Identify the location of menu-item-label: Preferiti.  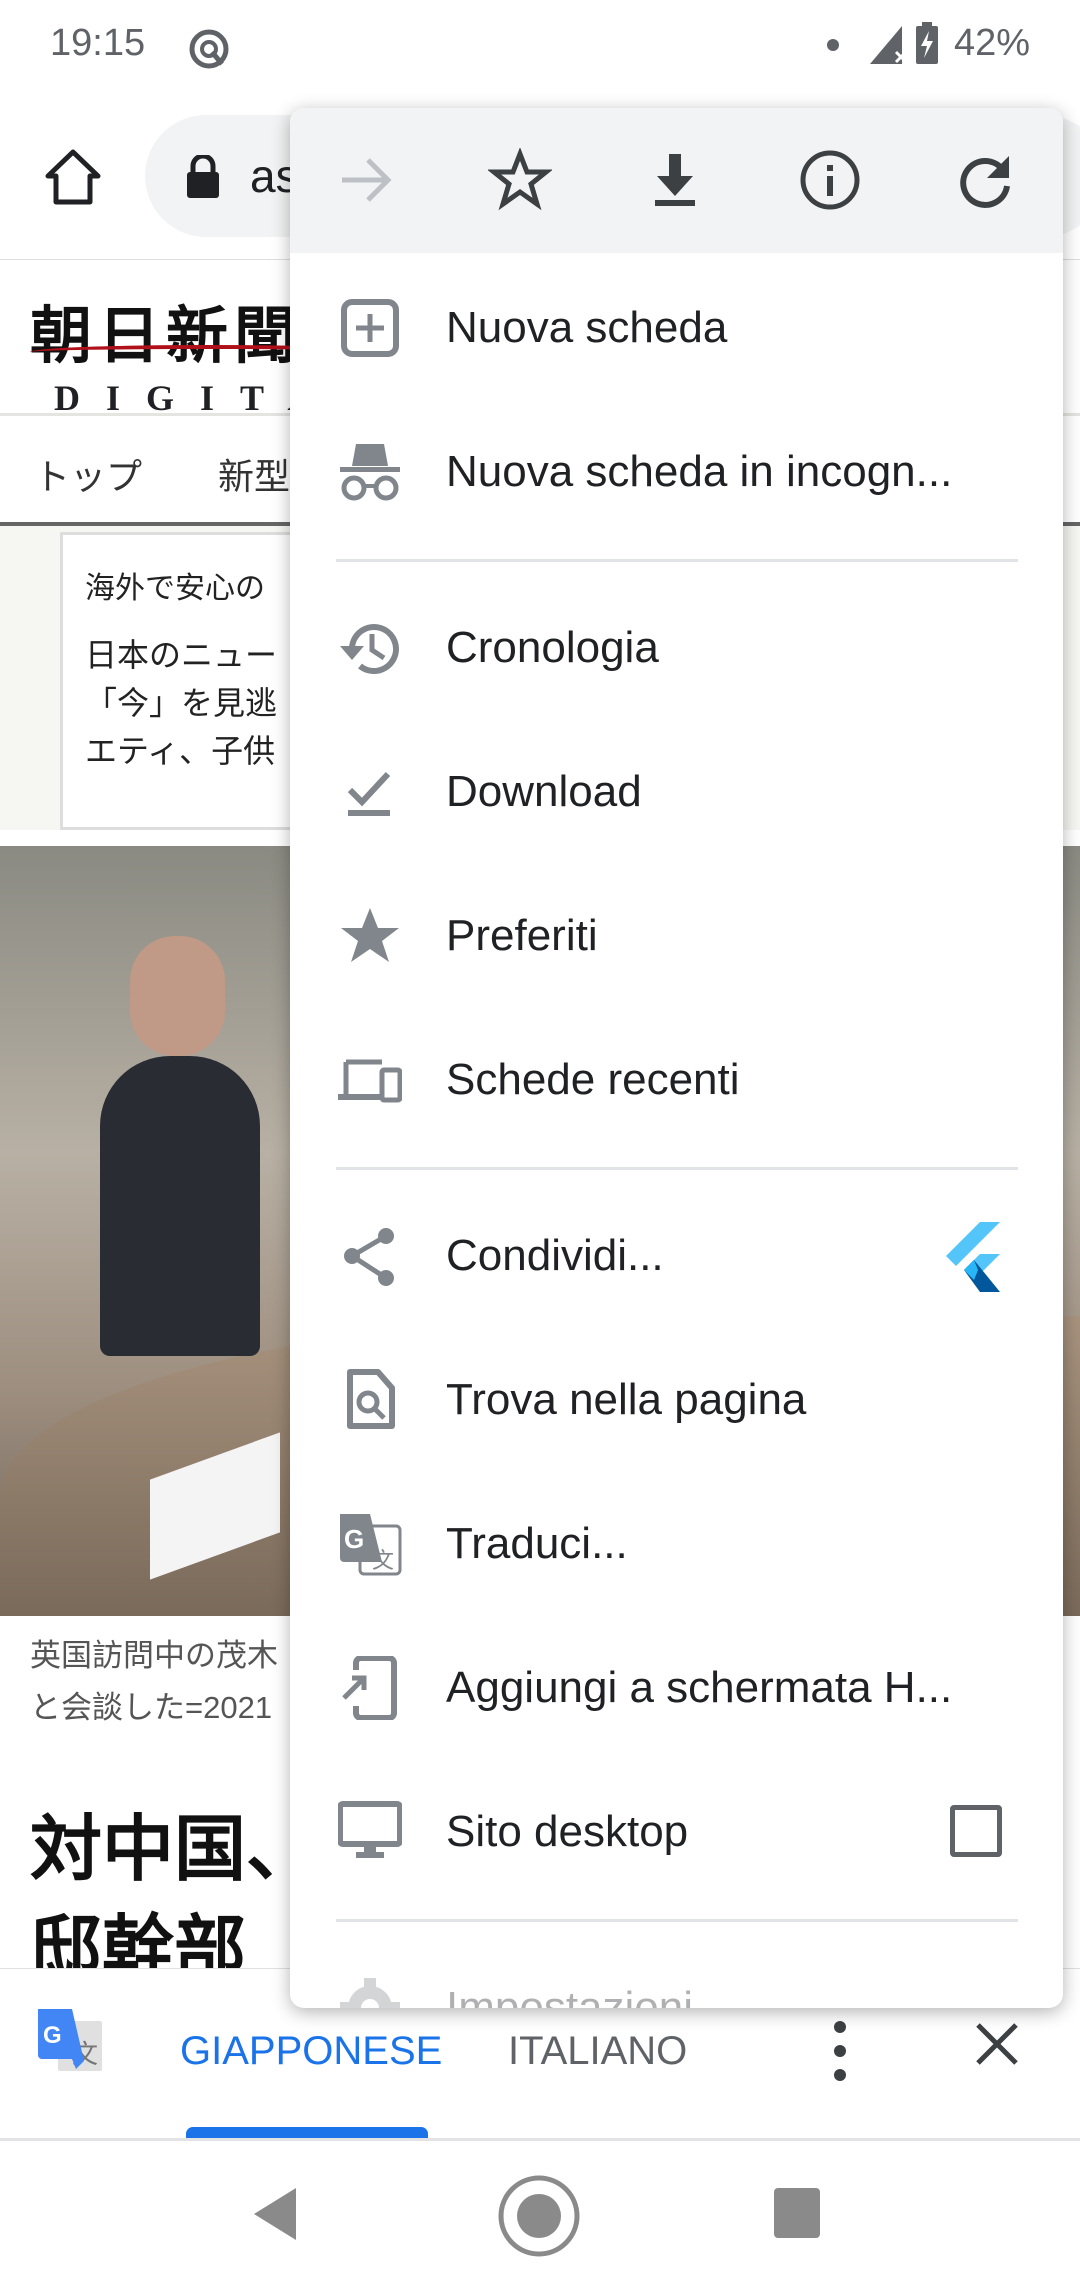
(522, 935).